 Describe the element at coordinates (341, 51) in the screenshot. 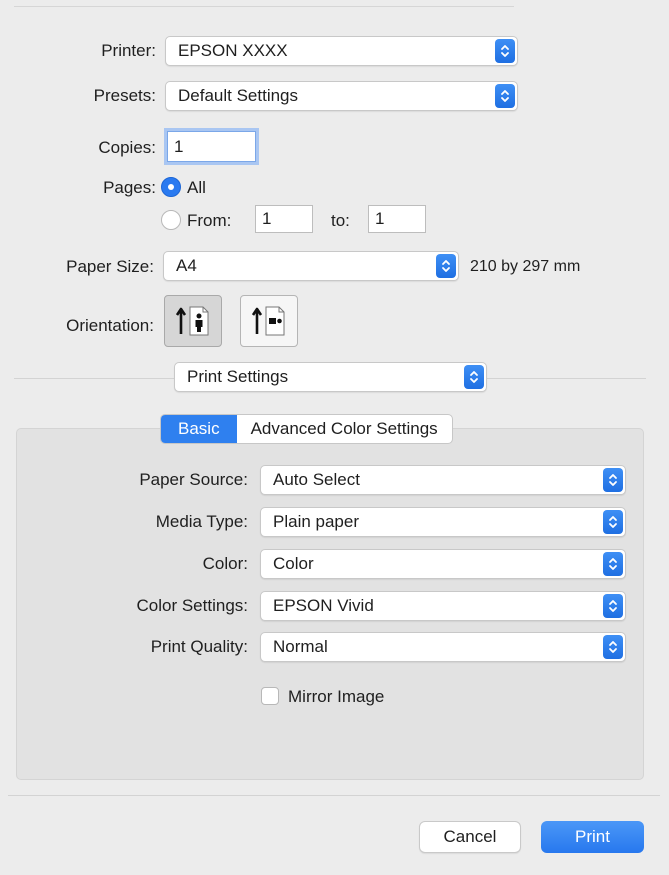

I see `printer-popup: EPSON XXXX` at that location.